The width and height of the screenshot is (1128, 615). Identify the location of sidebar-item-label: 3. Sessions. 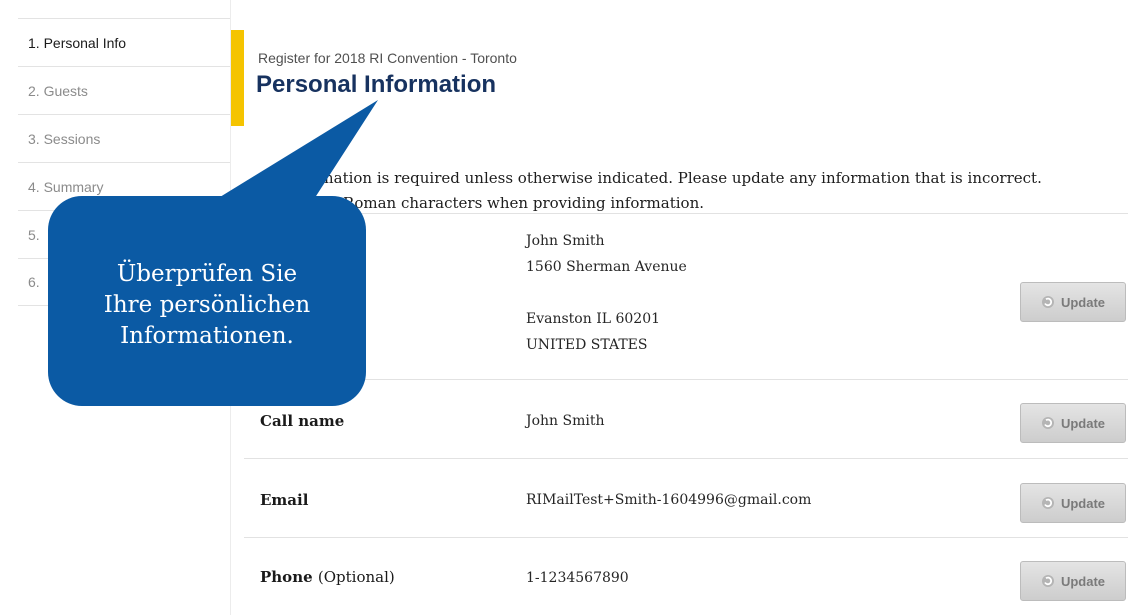
(64, 138).